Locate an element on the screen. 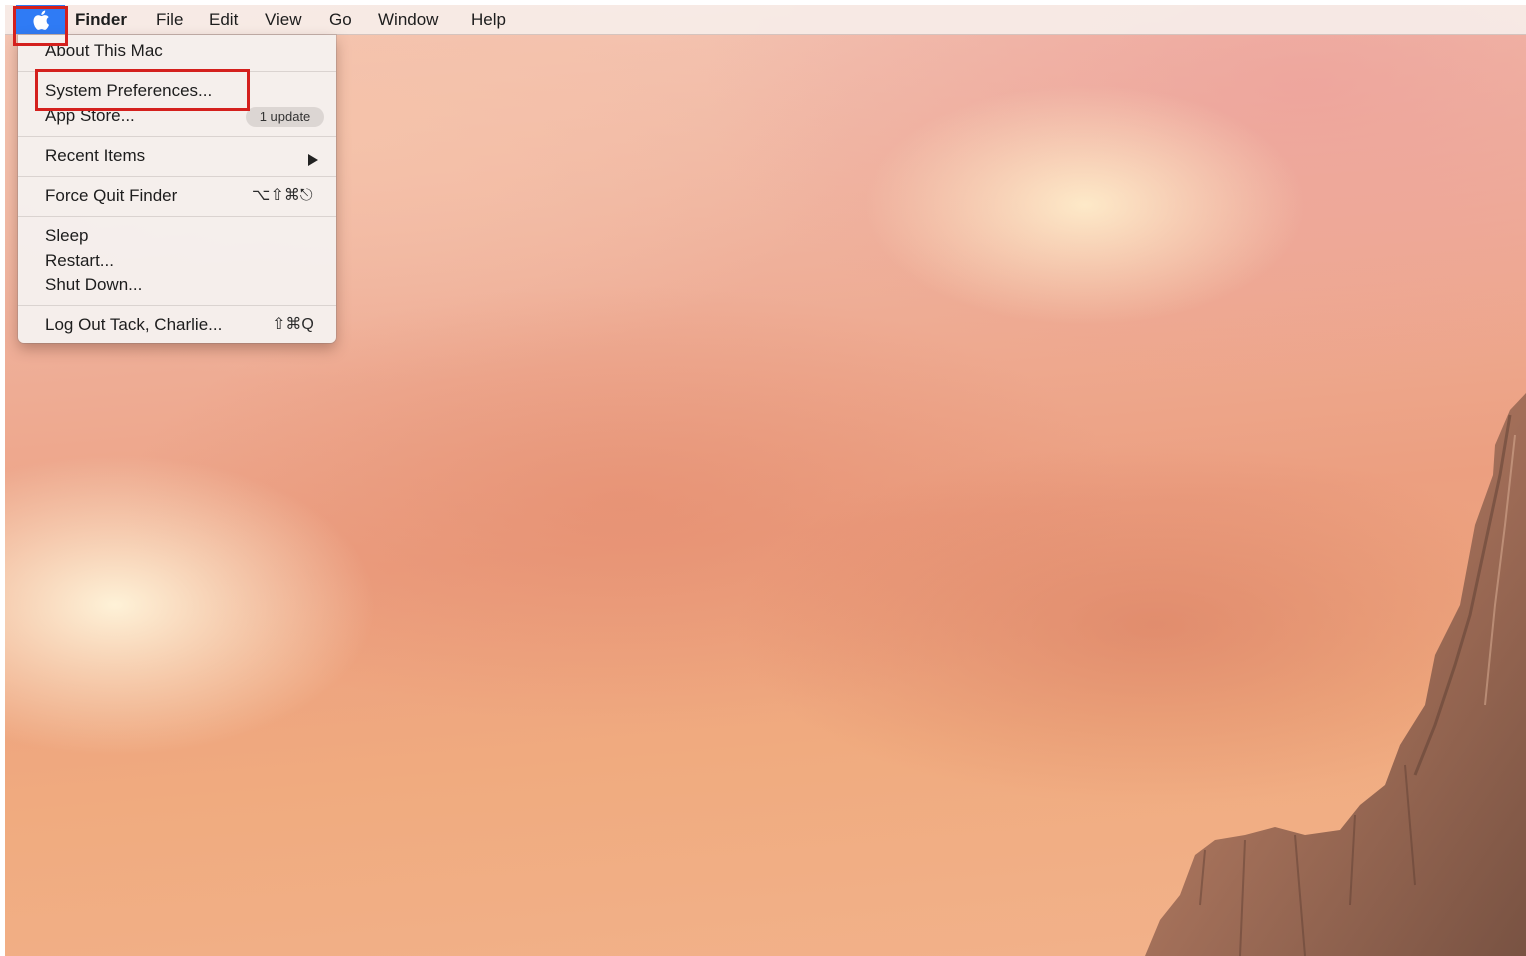 The height and width of the screenshot is (956, 1526). menu-file: File is located at coordinates (169, 20).